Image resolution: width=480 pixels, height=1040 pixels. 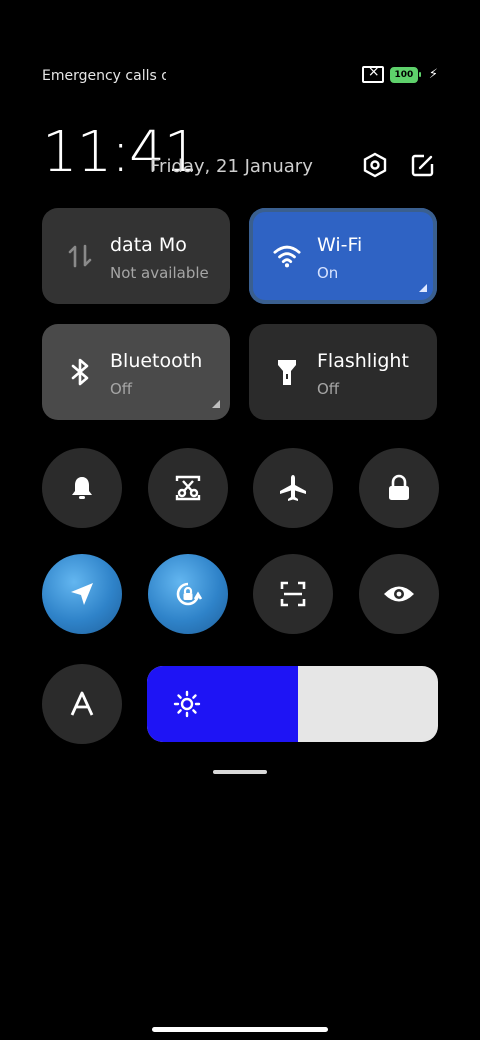 What do you see at coordinates (287, 372) in the screenshot?
I see `flashlight-icon` at bounding box center [287, 372].